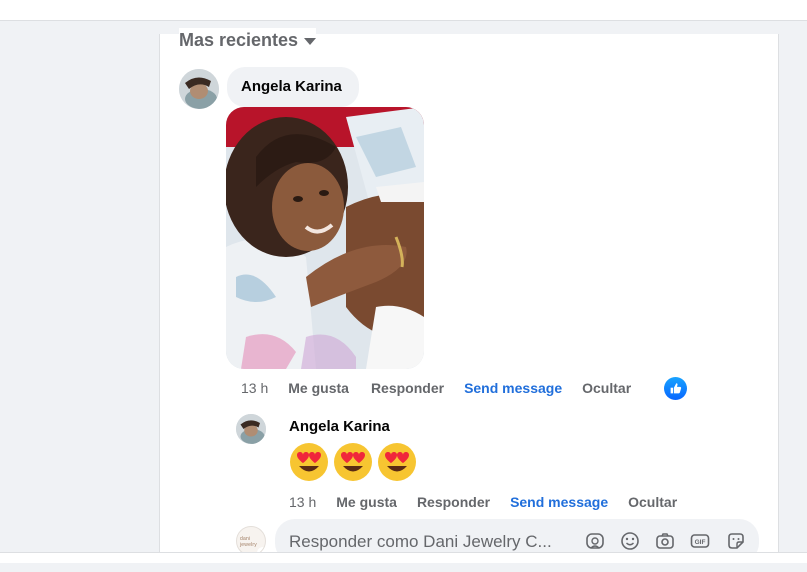 The height and width of the screenshot is (572, 807). Describe the element at coordinates (665, 541) in the screenshot. I see `camera-icon` at that location.